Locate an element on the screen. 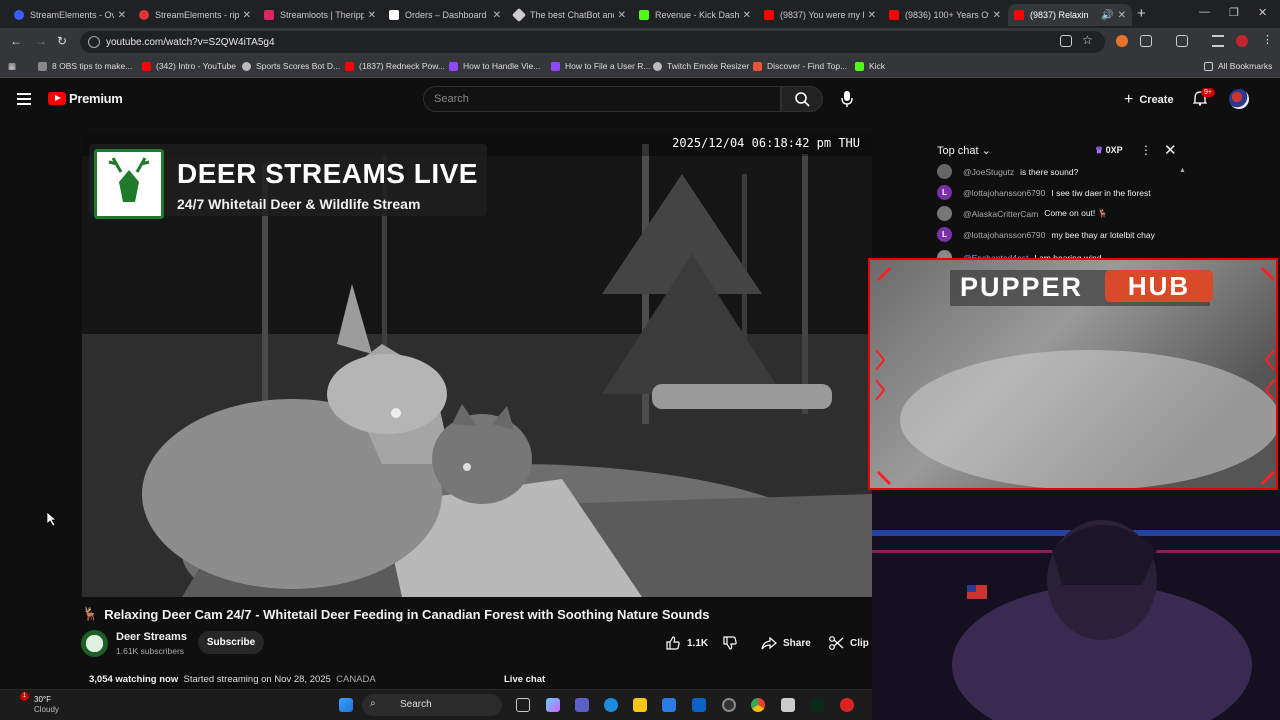 Image resolution: width=1280 pixels, height=720 pixels. extension-icon is located at coordinates (1122, 41).